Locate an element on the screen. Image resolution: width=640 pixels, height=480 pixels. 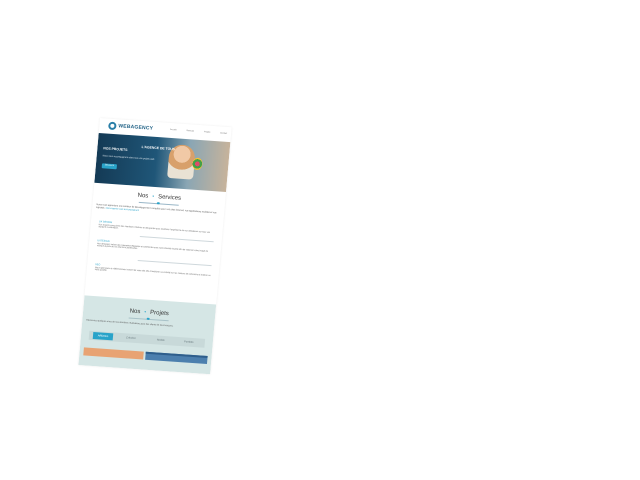
project-filter-bar: Affiliation Création Mobile Portfolio is located at coordinates (147, 339).